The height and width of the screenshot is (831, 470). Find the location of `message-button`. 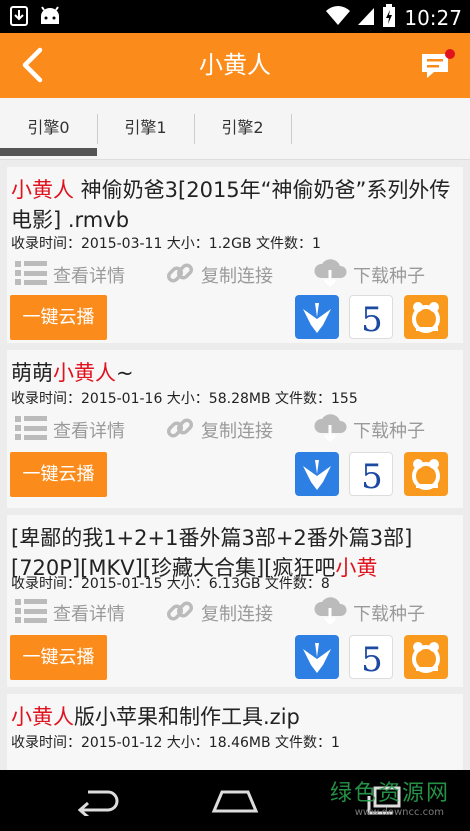

message-button is located at coordinates (438, 66).